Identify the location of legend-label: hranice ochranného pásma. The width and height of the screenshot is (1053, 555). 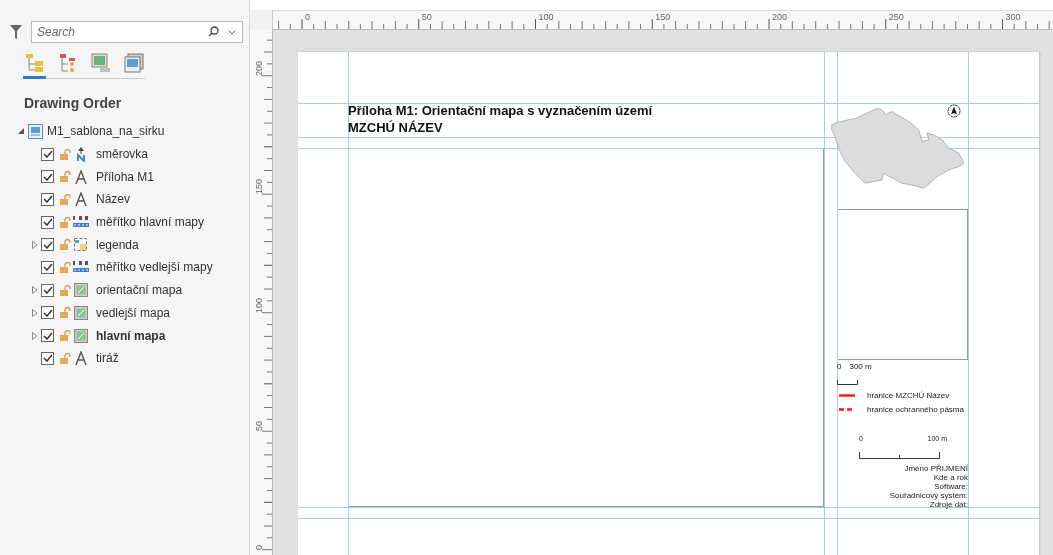
(915, 409).